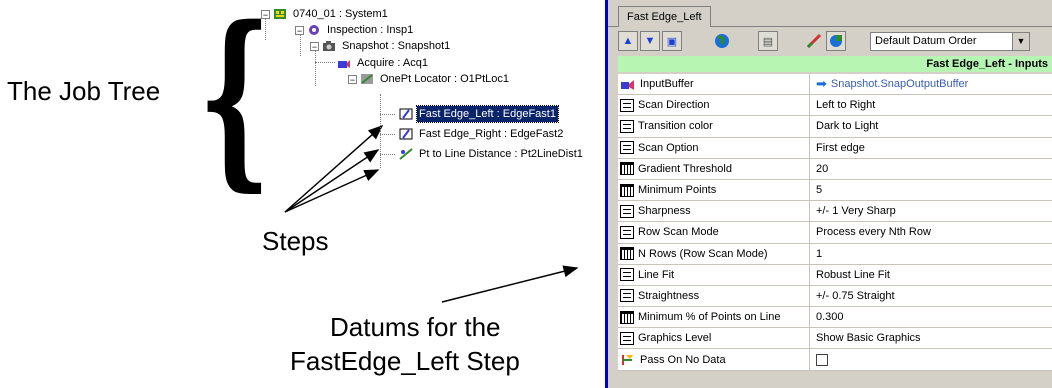 The width and height of the screenshot is (1052, 388). Describe the element at coordinates (835, 169) in the screenshot. I see `datum-row: Gradient Threshold 20` at that location.